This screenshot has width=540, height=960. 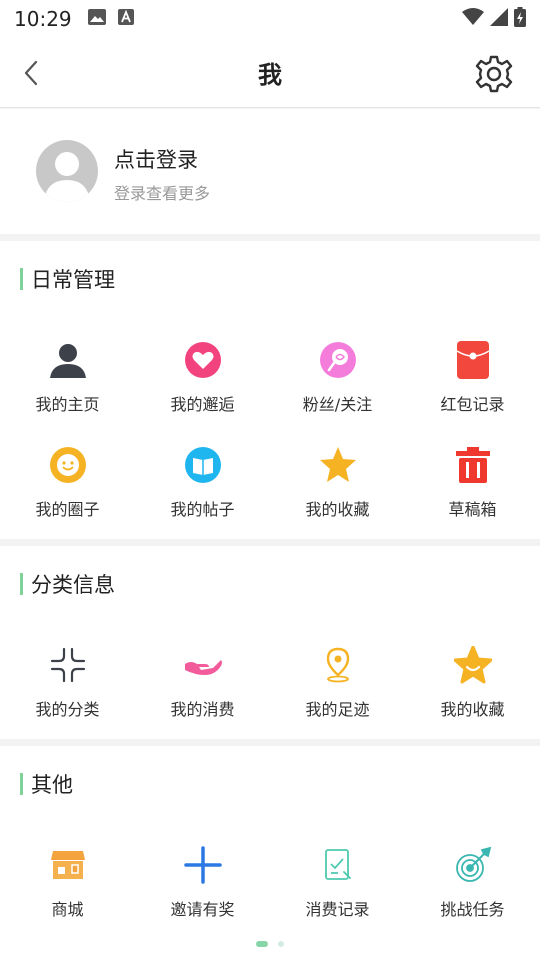 I want to click on chevron-left-icon, so click(x=31, y=73).